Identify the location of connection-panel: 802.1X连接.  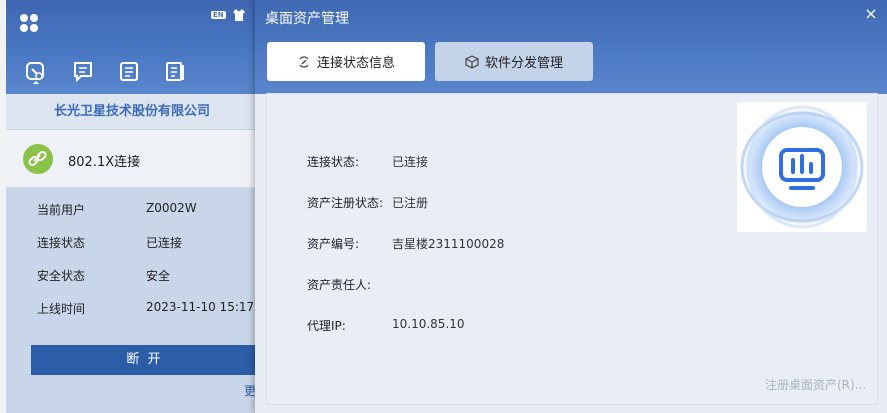
(132, 159).